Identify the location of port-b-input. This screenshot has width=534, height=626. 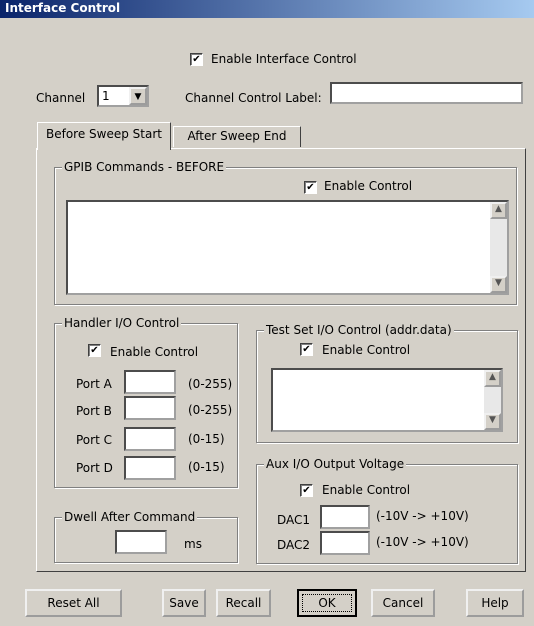
(150, 408).